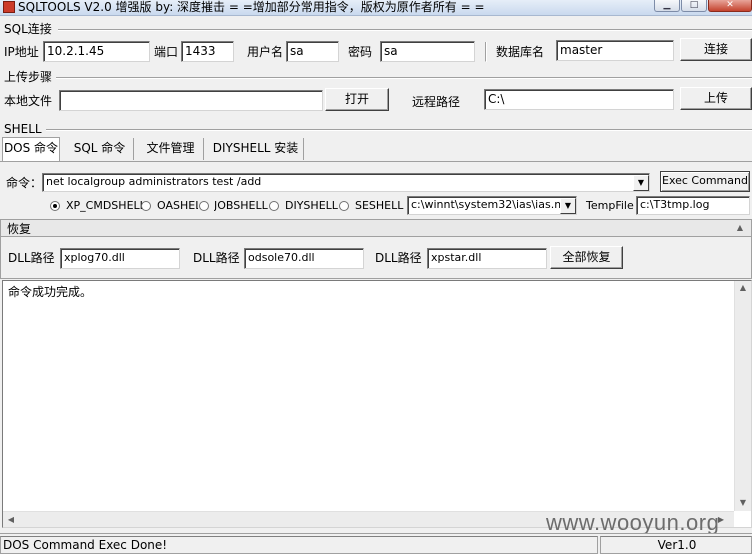 The height and width of the screenshot is (554, 752). Describe the element at coordinates (171, 149) in the screenshot. I see `tab-file-manager: 文件管理` at that location.